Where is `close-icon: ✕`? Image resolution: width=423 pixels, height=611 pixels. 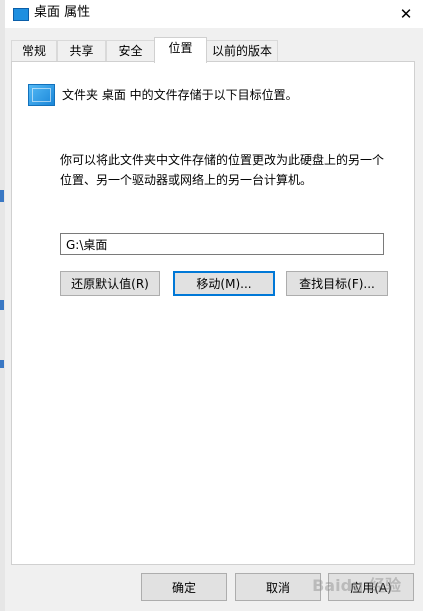
close-icon: ✕ is located at coordinates (406, 14).